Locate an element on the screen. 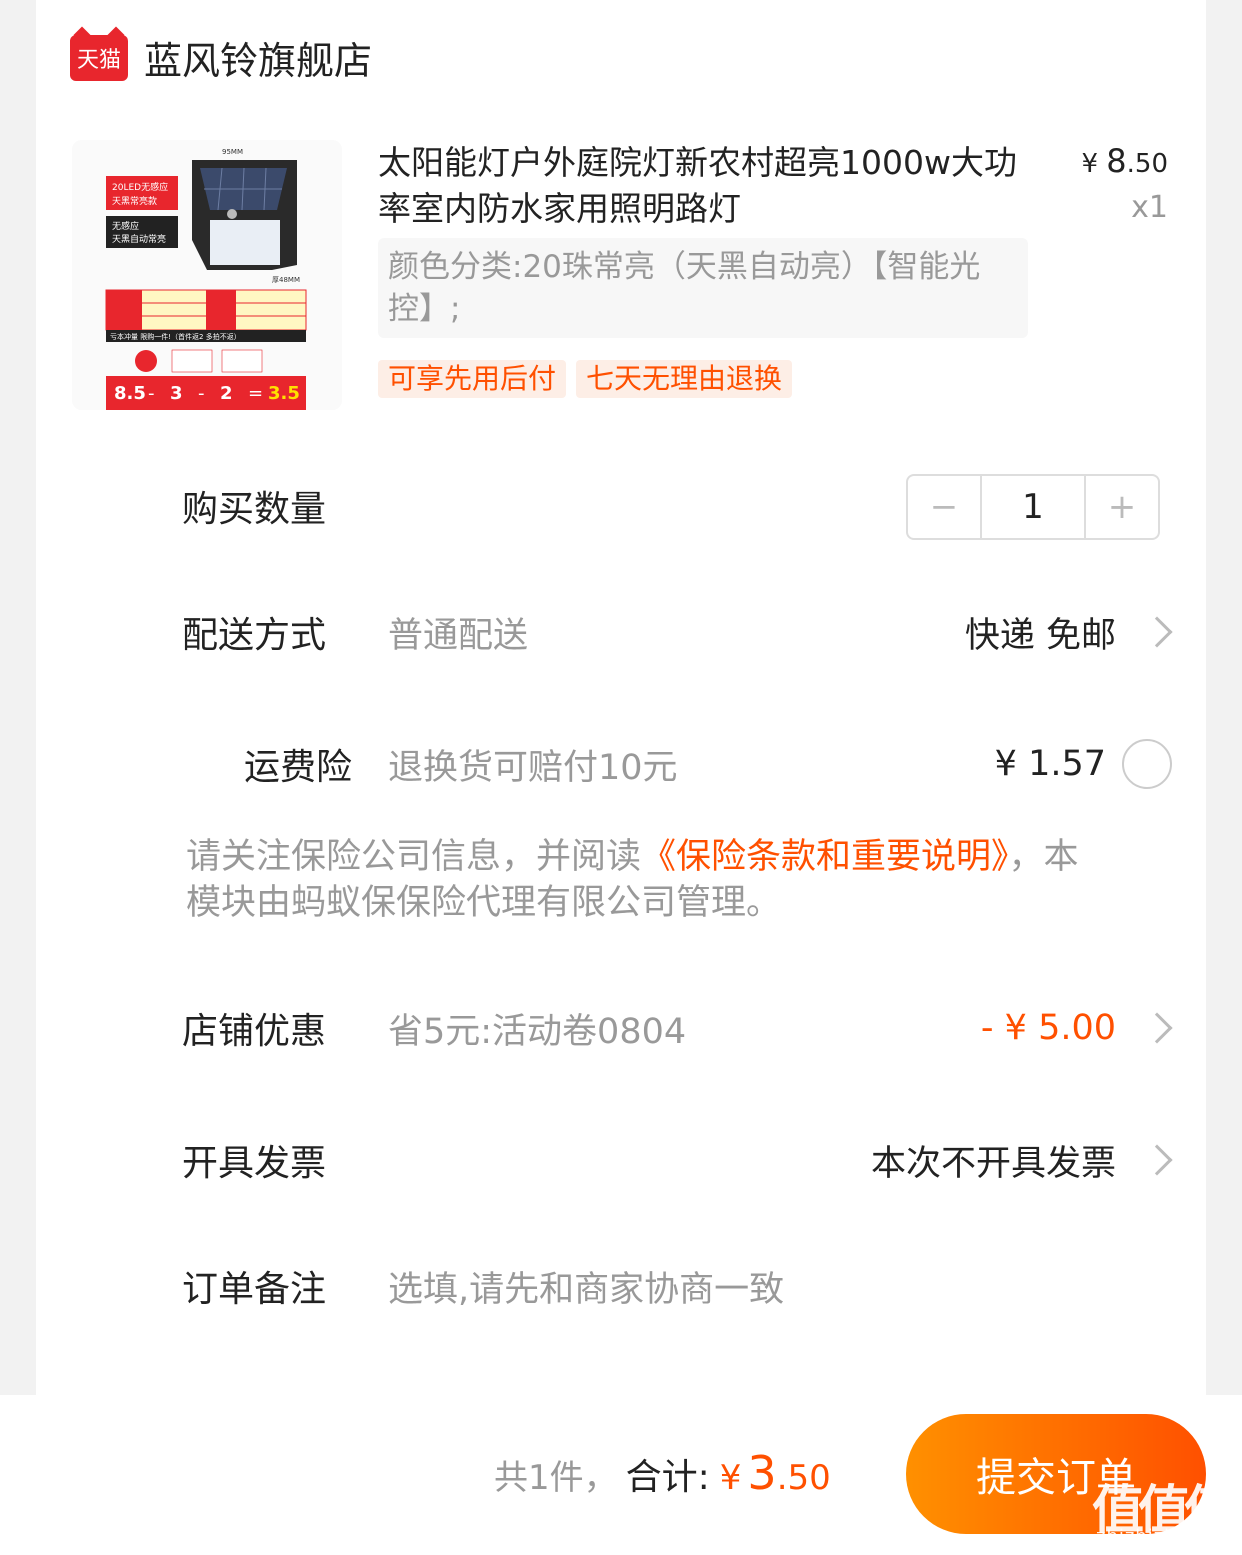 This screenshot has height=1555, width=1242. dim-depth: 厚48MM is located at coordinates (286, 280).